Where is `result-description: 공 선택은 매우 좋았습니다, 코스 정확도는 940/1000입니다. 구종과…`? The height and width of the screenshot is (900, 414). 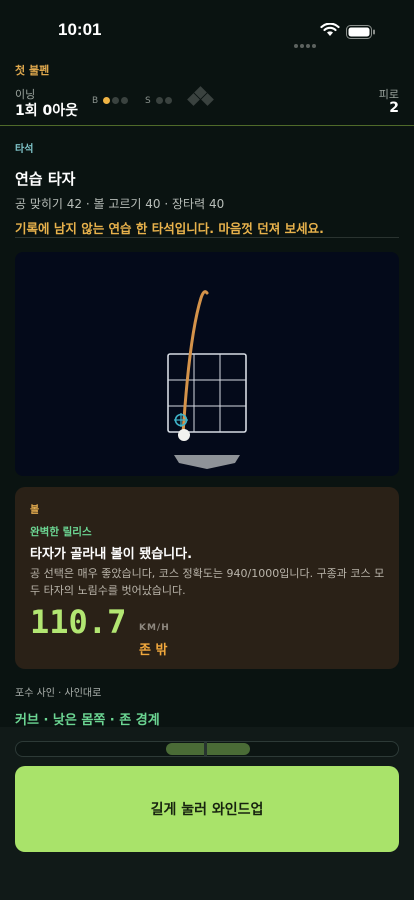 result-description: 공 선택은 매우 좋았습니다, 코스 정확도는 940/1000입니다. 구종과… is located at coordinates (207, 582).